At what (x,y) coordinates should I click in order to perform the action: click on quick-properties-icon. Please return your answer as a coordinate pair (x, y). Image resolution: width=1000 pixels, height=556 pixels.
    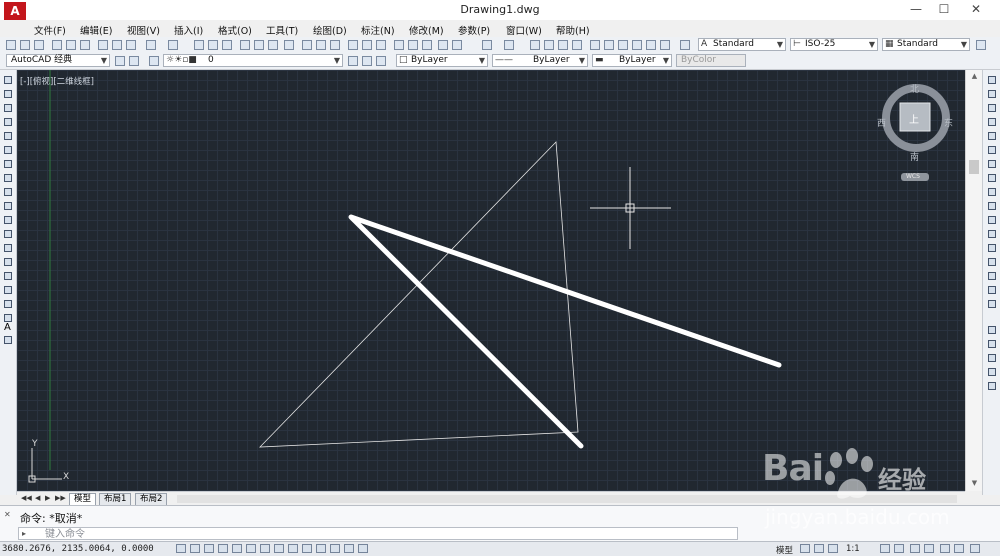
    Looking at the image, I should click on (349, 548).